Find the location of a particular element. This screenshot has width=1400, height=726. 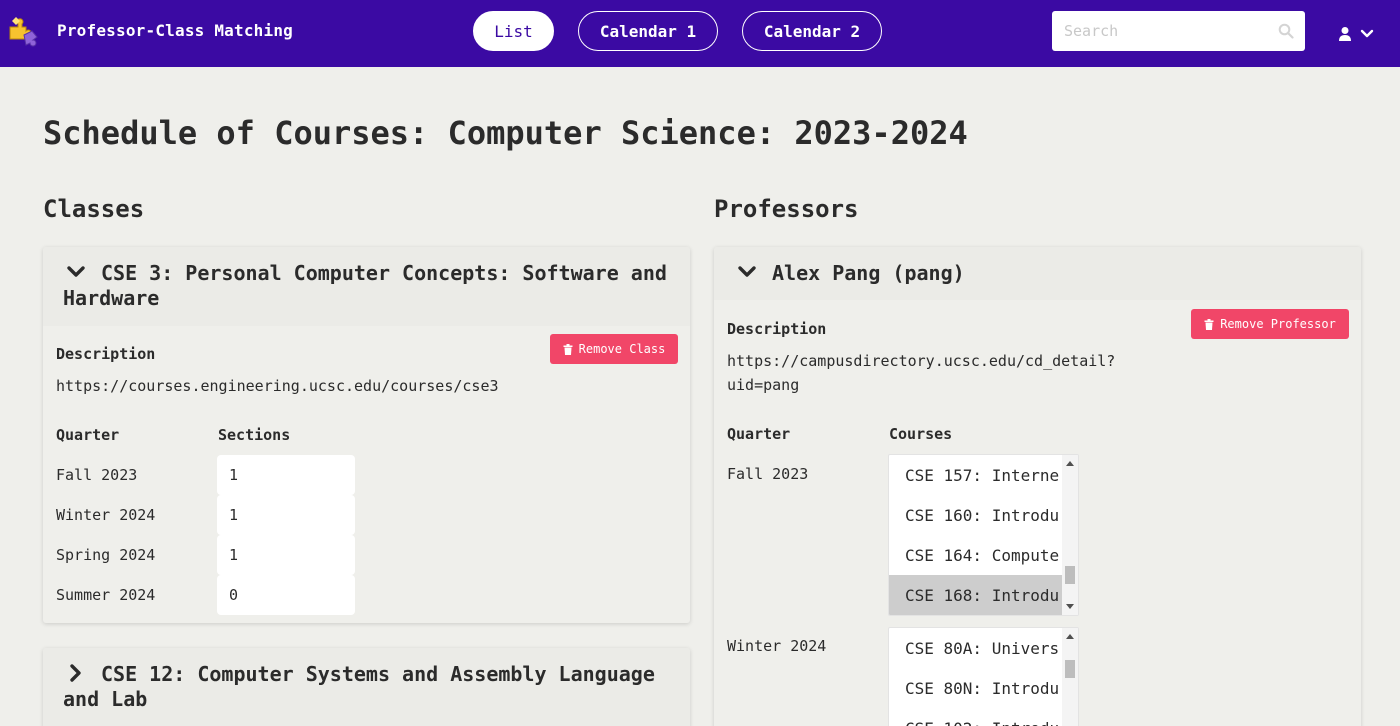

course-option: CSE 80A: Univers is located at coordinates (976, 648).